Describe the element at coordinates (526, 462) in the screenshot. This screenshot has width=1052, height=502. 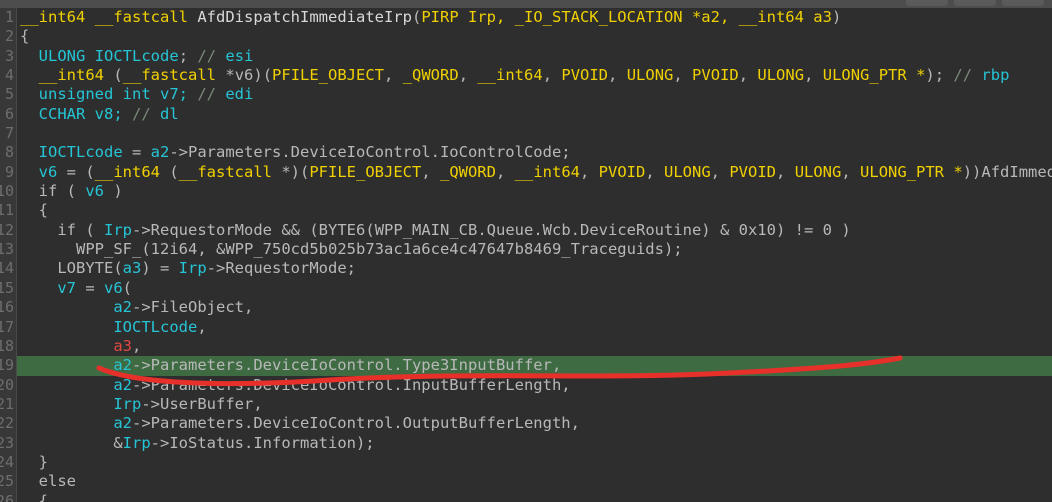
I see `code-line: }` at that location.